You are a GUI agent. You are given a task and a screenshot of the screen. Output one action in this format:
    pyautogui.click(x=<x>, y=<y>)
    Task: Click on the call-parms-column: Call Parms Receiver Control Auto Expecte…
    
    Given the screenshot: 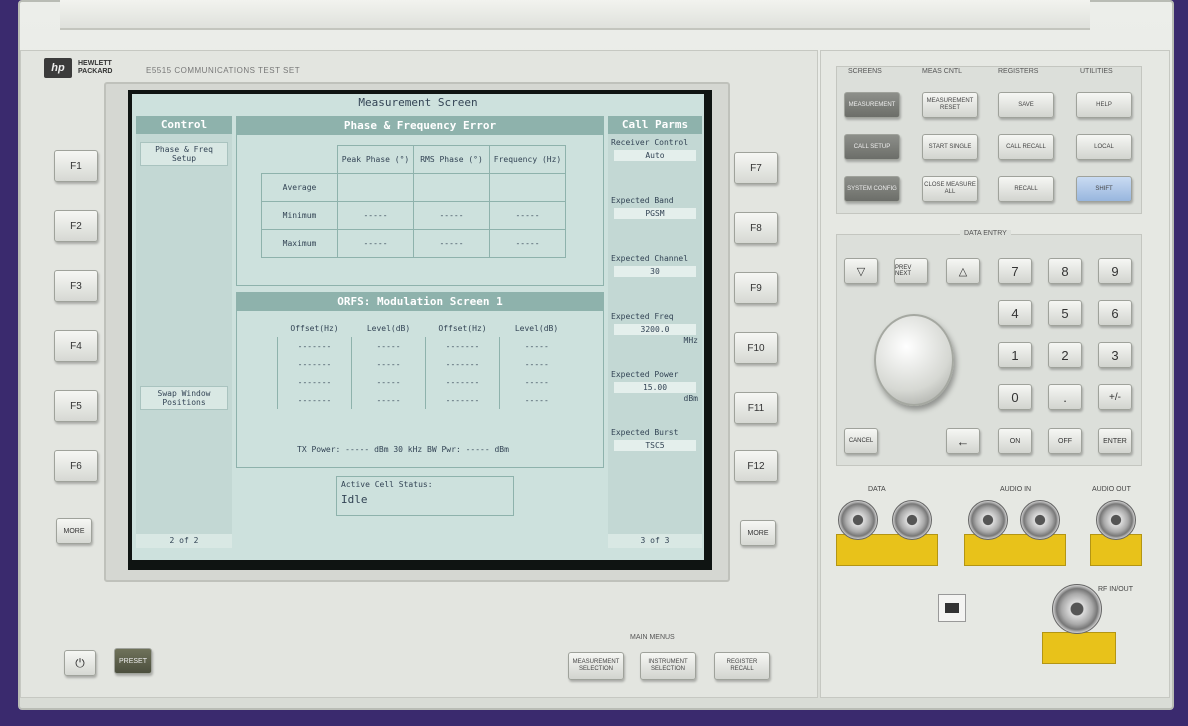 What is the action you would take?
    pyautogui.click(x=655, y=332)
    